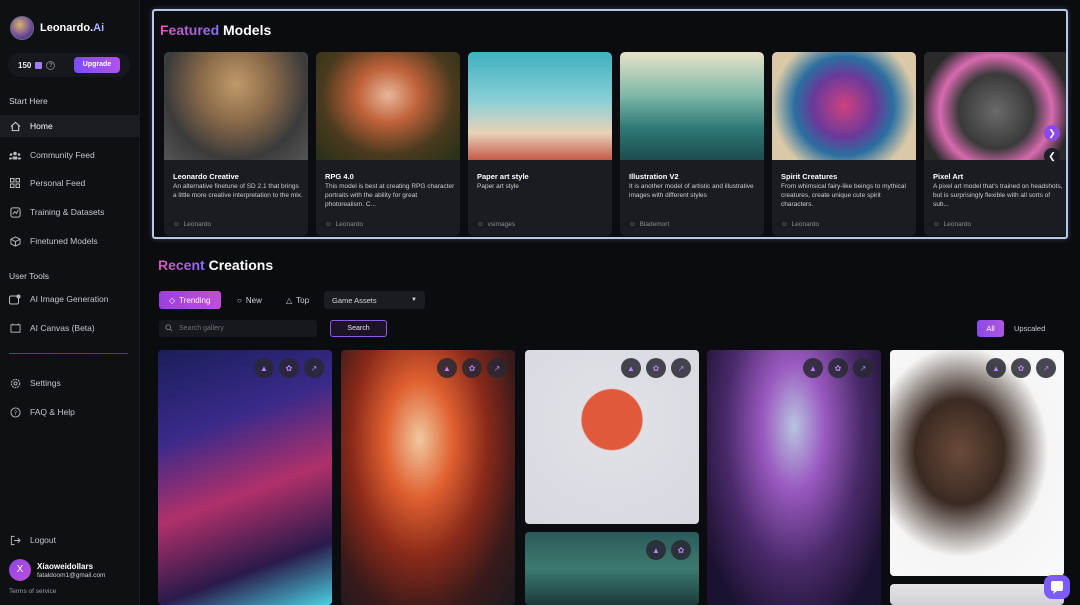 The width and height of the screenshot is (1080, 605). I want to click on chat-icon, so click(1057, 587).